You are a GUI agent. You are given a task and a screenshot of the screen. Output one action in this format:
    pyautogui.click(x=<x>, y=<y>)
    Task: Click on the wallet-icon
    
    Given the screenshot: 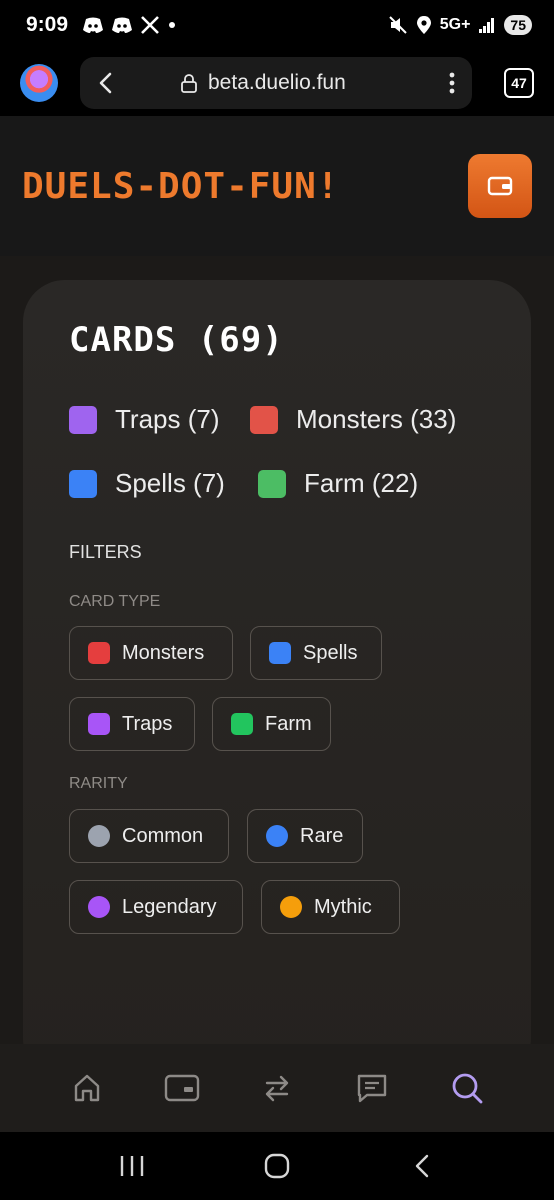 What is the action you would take?
    pyautogui.click(x=500, y=186)
    